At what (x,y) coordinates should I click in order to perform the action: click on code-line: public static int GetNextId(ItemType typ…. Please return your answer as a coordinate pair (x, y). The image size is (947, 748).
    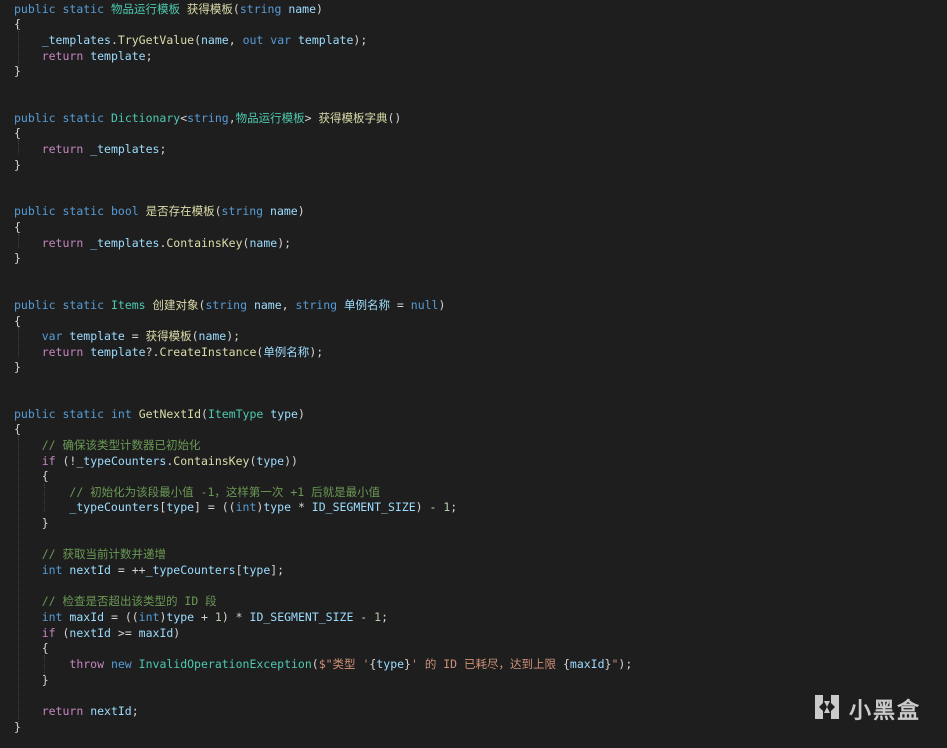
    Looking at the image, I should click on (159, 414).